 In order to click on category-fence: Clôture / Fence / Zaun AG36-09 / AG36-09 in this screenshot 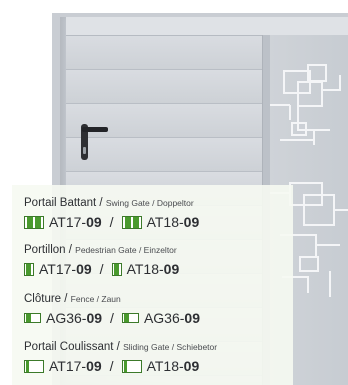, I will do `click(112, 309)`.